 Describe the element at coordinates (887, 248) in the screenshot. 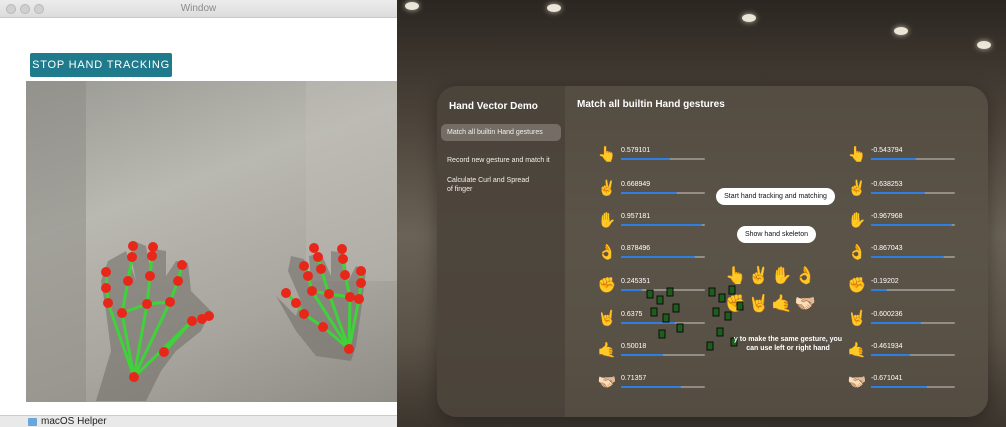

I see `score-value: -0.867043` at that location.